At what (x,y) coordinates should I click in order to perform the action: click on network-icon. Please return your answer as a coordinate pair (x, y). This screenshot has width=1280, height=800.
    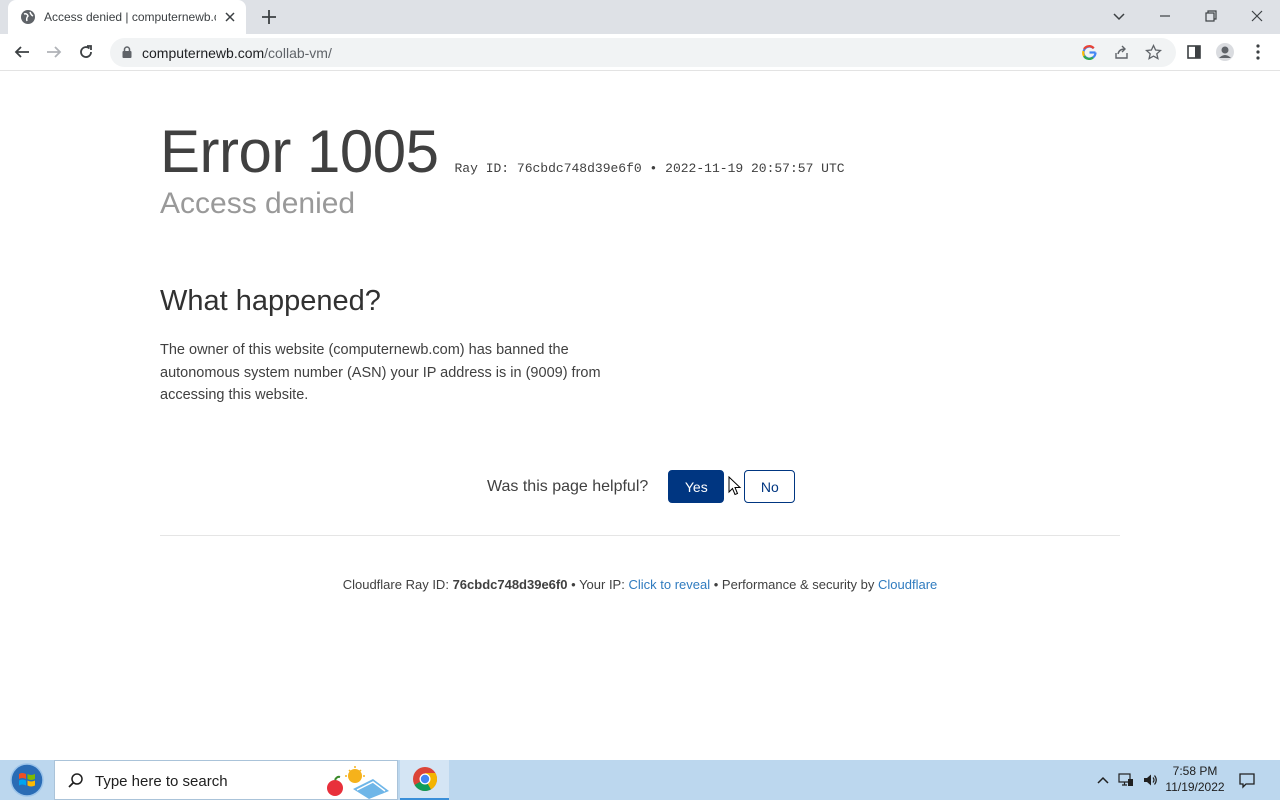
    Looking at the image, I should click on (1126, 780).